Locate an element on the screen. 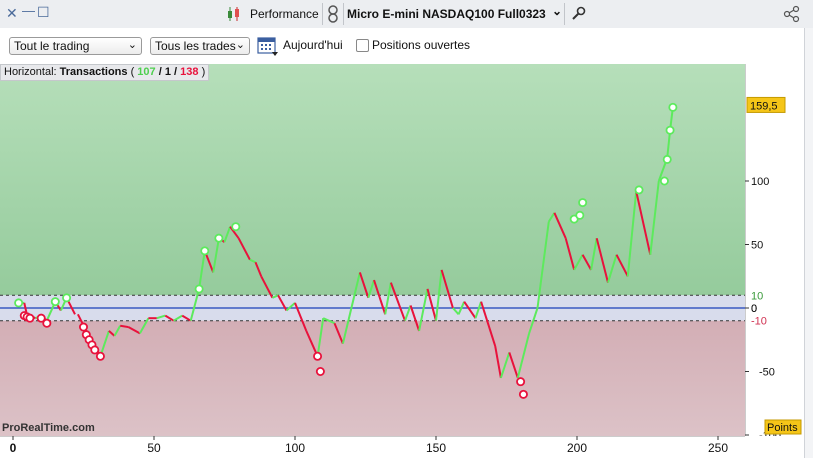 This screenshot has height=458, width=813. losing-trade-segment is located at coordinates (124, 326).